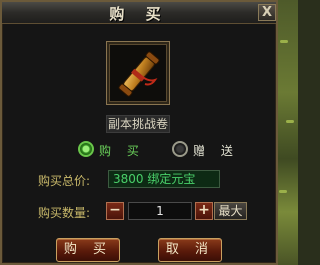 This screenshot has width=320, height=265. Describe the element at coordinates (204, 211) in the screenshot. I see `increase-quantity-button: +` at that location.